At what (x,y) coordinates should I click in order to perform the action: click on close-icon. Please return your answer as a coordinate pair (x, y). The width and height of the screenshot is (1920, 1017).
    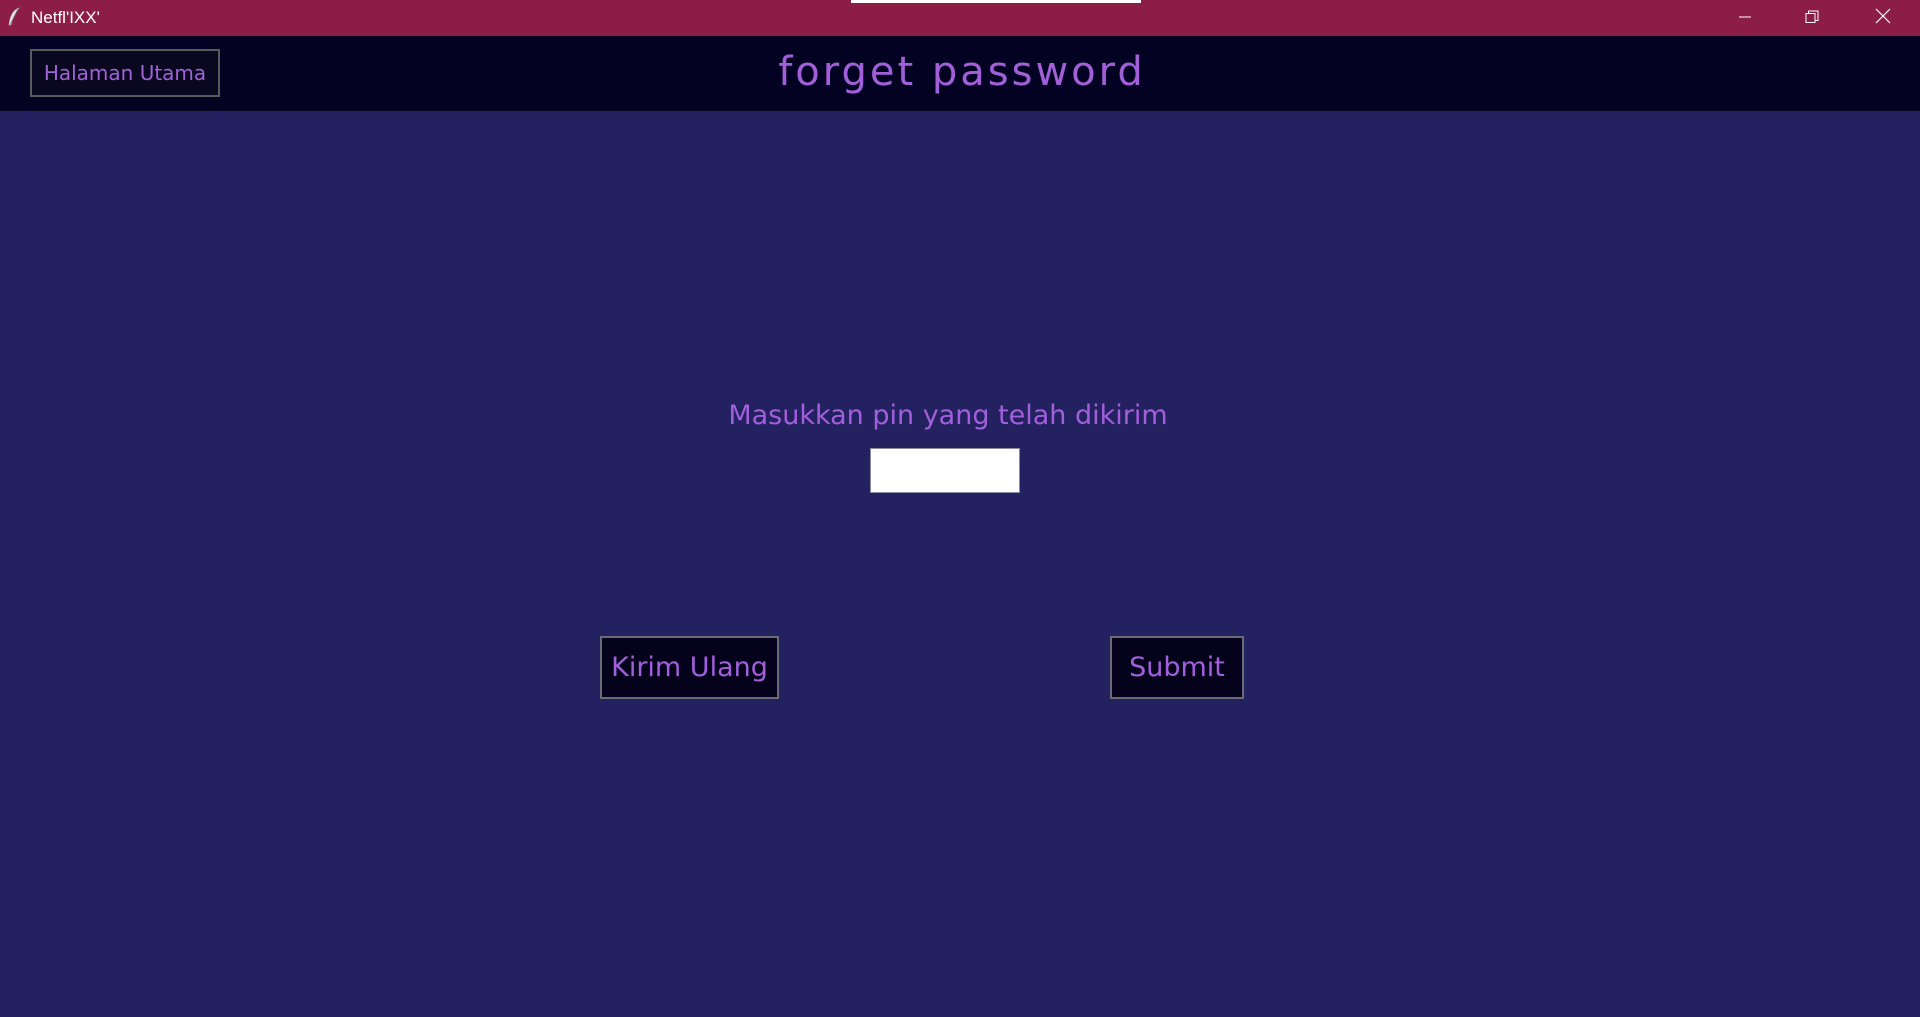
    Looking at the image, I should click on (1883, 18).